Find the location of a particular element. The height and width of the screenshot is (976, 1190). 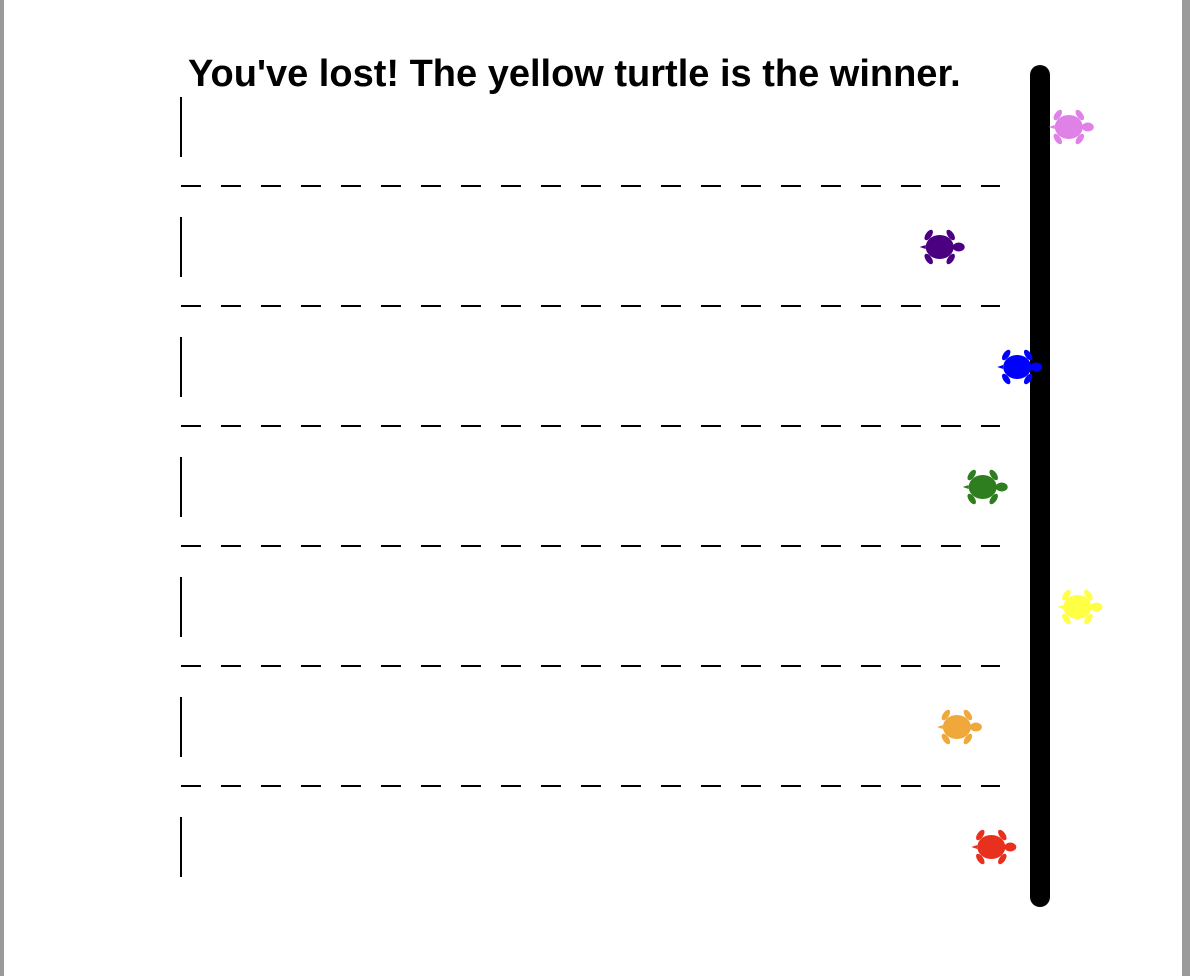

turtle-violet is located at coordinates (1071, 127).